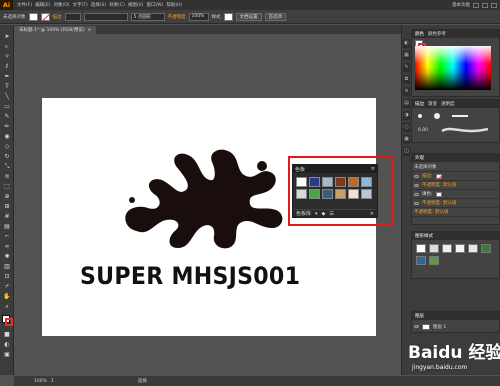 Image resolution: width=500 pixels, height=386 pixels. I want to click on color-mode-icon: ■, so click(7, 334).